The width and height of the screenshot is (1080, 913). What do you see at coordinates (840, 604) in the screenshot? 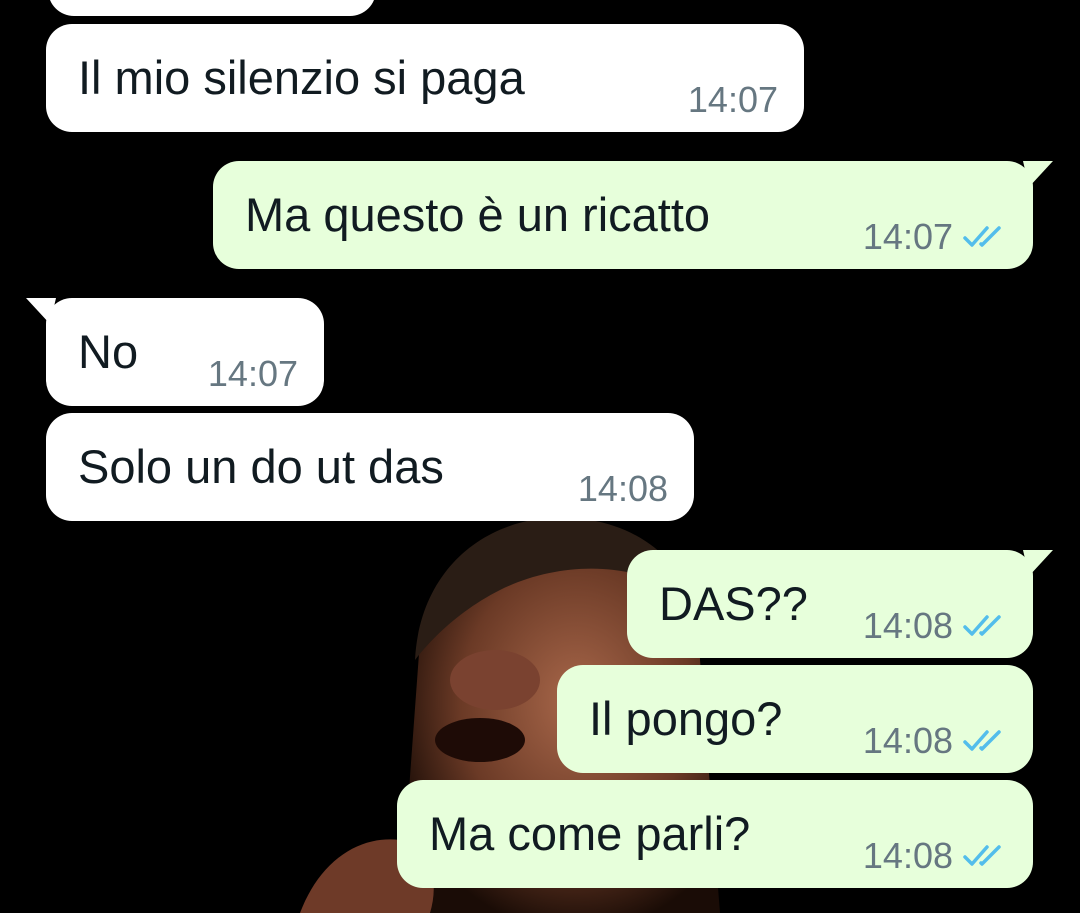
I see `message-bubble-outgoing: DAS?? 14:08` at bounding box center [840, 604].